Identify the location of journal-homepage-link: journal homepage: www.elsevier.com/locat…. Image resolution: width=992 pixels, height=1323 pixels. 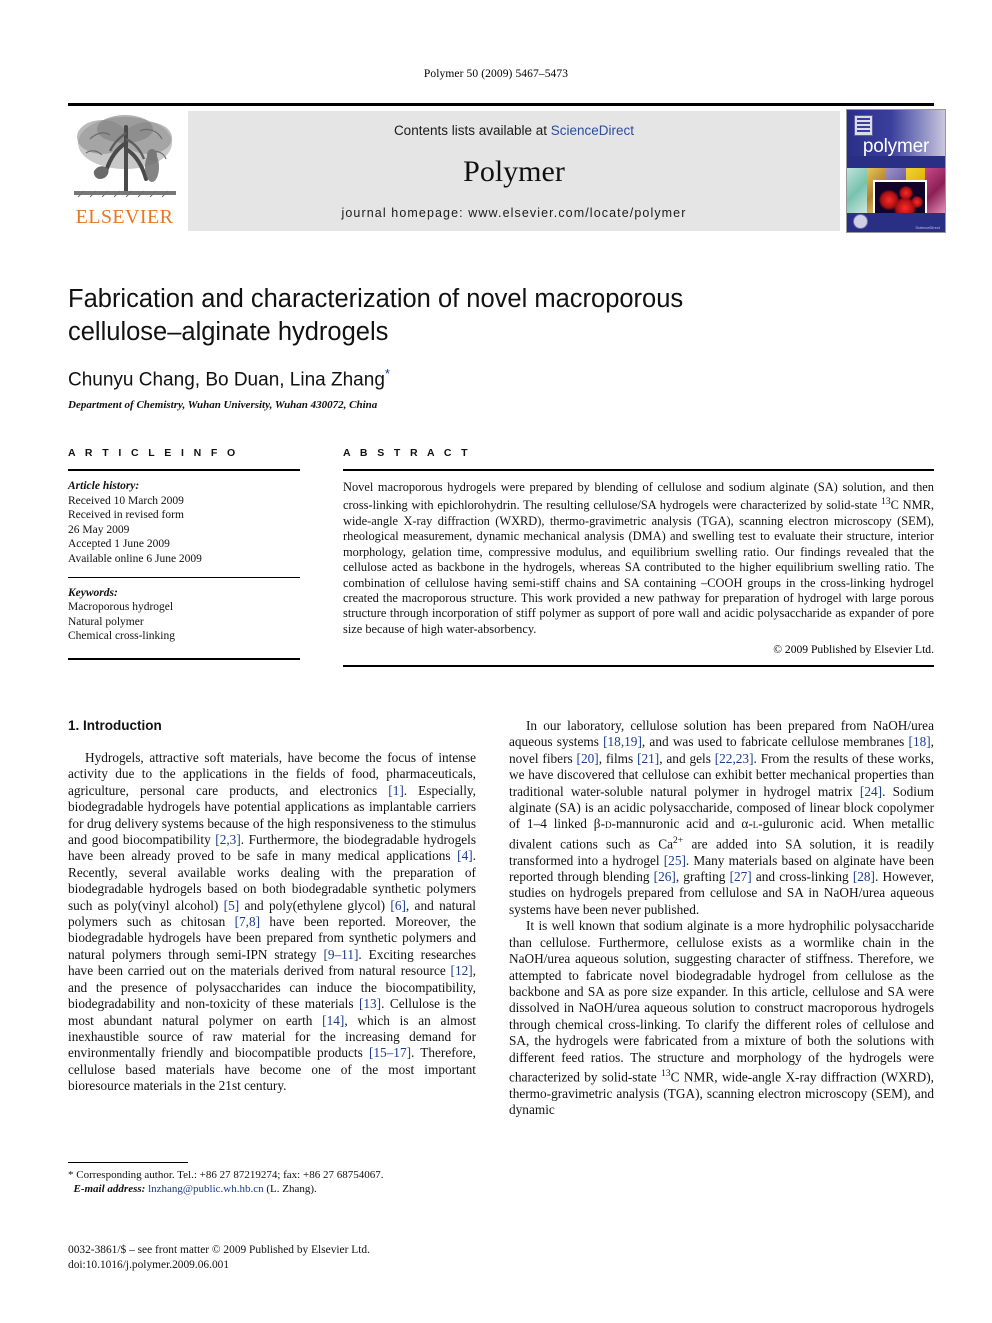
(514, 213).